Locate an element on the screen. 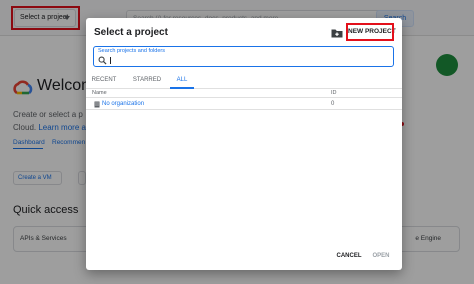 The height and width of the screenshot is (284, 474). cancel-button: CANCEL is located at coordinates (349, 256).